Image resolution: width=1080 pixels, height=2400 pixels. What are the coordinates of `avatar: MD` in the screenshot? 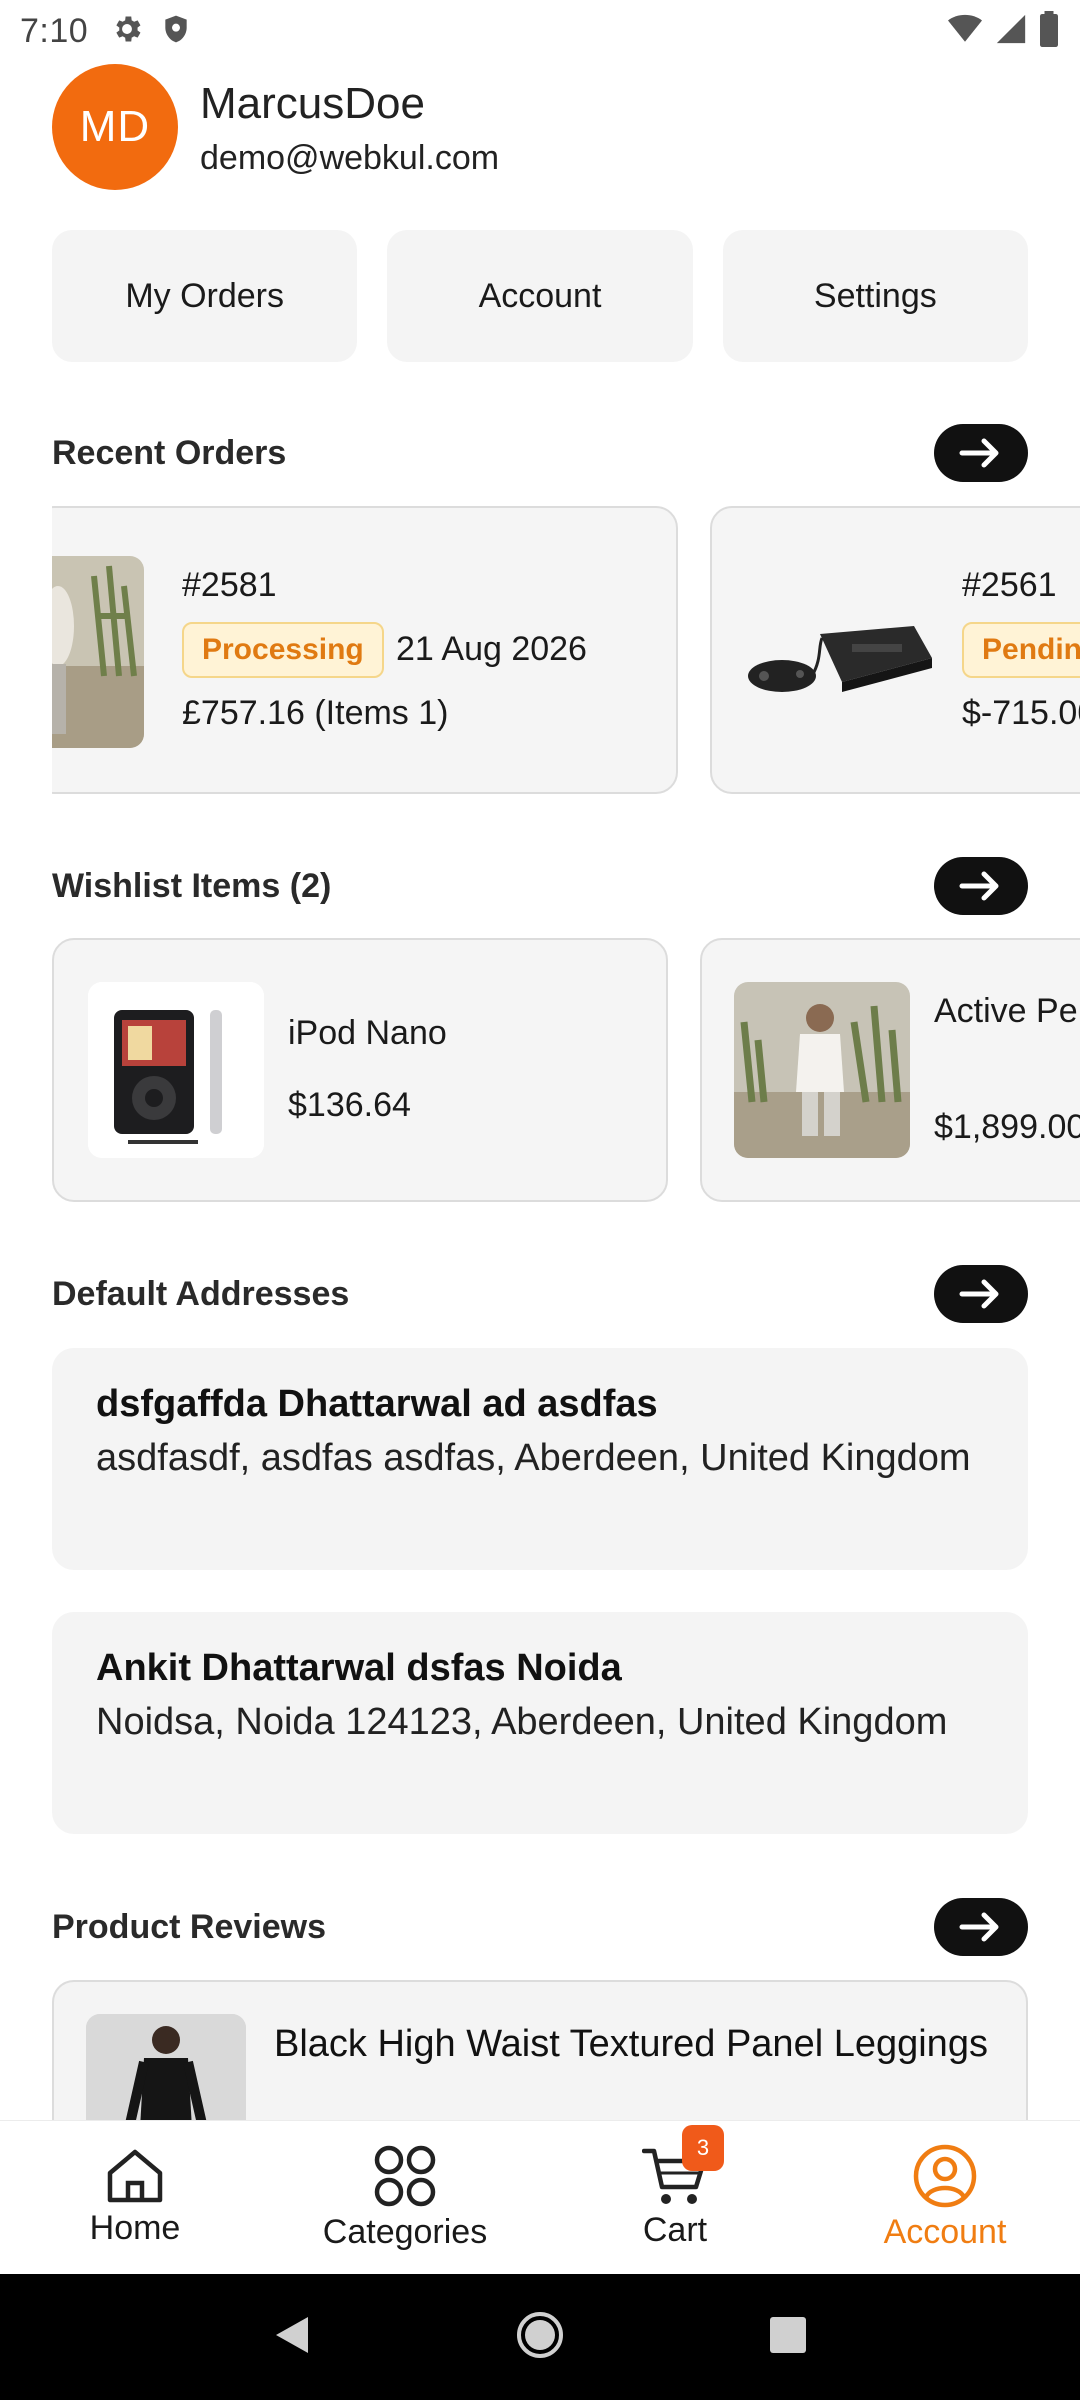 It's located at (115, 127).